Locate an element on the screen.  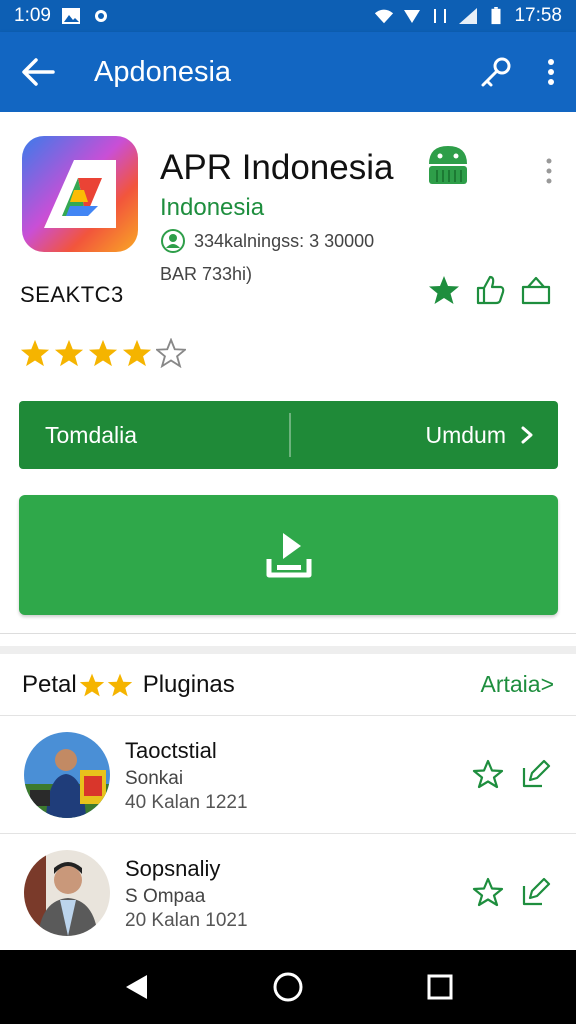
thumbs-up-icon is located at coordinates (490, 290).